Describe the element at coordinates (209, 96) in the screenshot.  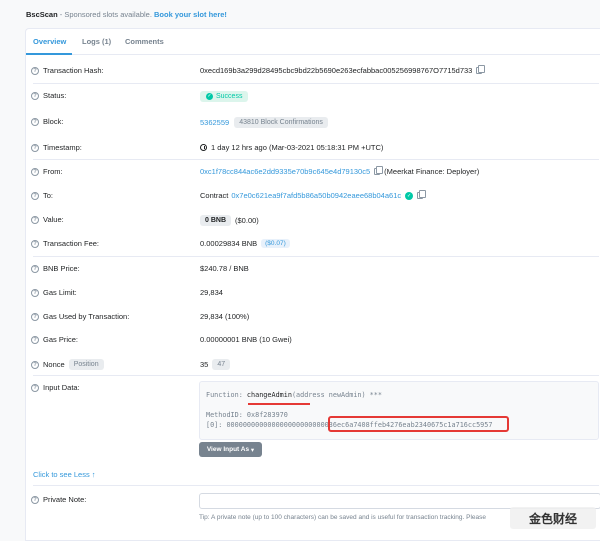
I see `check-circle-icon: ✓` at that location.